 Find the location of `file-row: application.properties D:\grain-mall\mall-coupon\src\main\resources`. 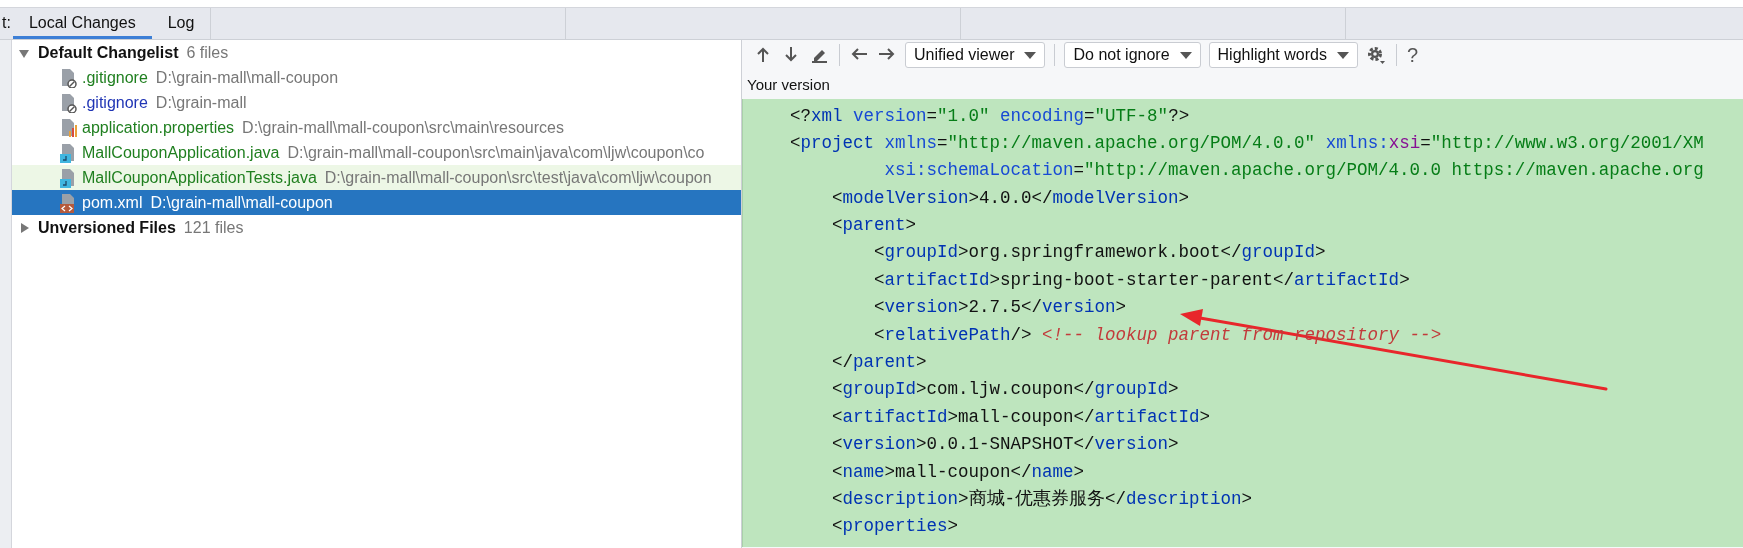

file-row: application.properties D:\grain-mall\mall-coupon\src\main\resources is located at coordinates (376, 127).